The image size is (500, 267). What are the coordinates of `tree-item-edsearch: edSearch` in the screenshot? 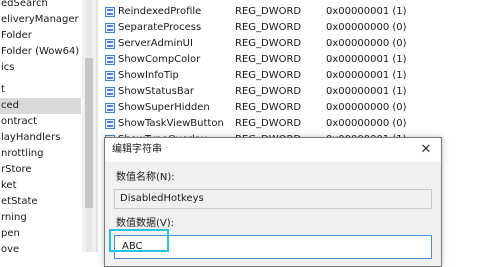 It's located at (24, 6).